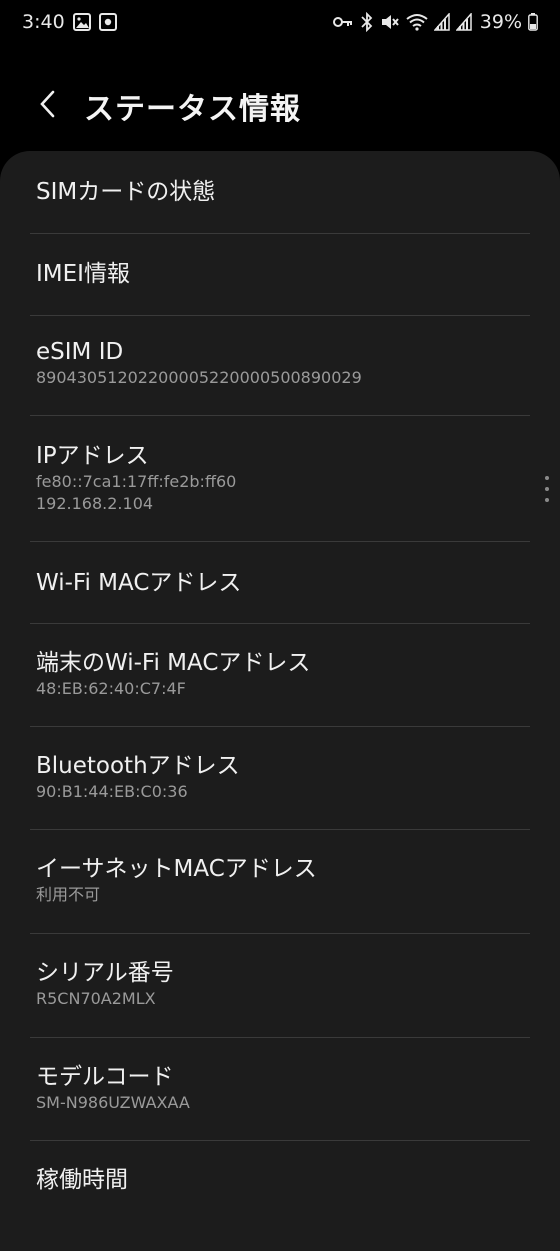 This screenshot has width=560, height=1251. What do you see at coordinates (83, 274) in the screenshot?
I see `item-title: IMEI情報` at bounding box center [83, 274].